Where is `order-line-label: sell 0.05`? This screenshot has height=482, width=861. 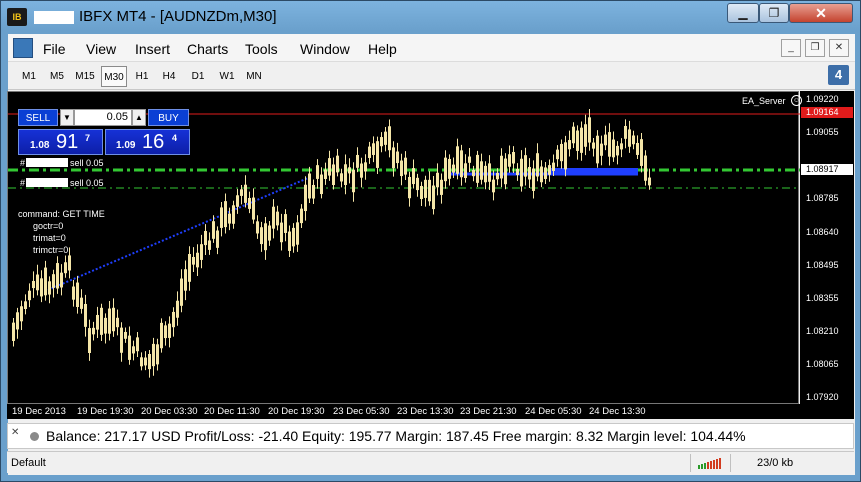 order-line-label: sell 0.05 is located at coordinates (87, 183).